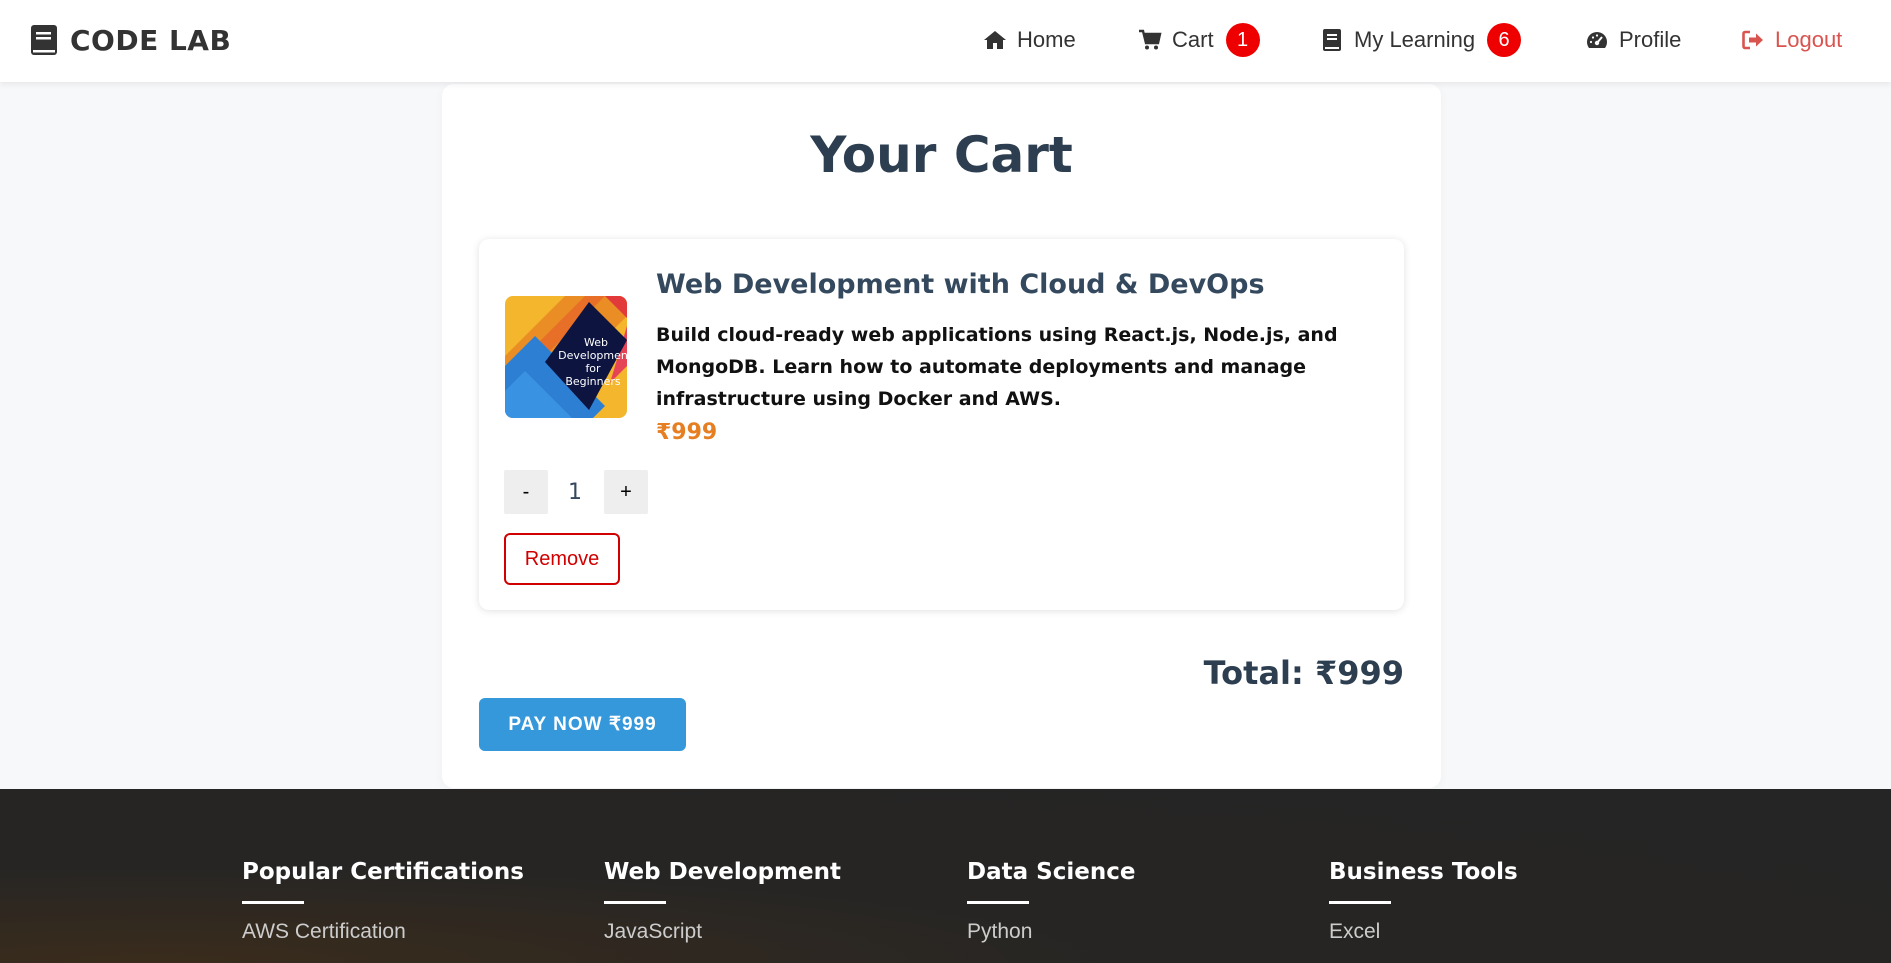 This screenshot has height=963, width=1891. What do you see at coordinates (526, 492) in the screenshot?
I see `decrease-quantity-button: -` at bounding box center [526, 492].